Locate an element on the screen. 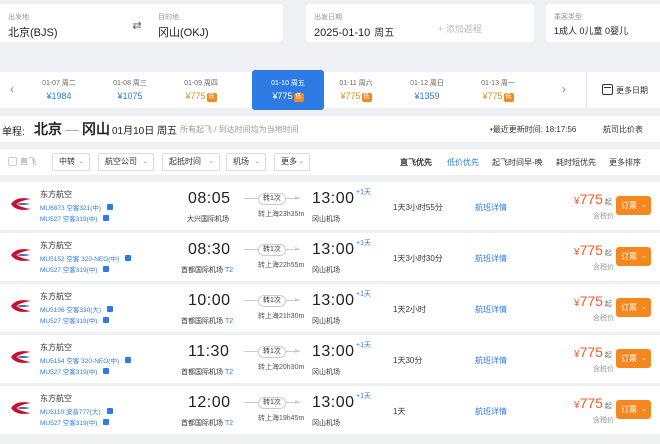  flight-leg-1: MU5106 空客330(大) is located at coordinates (77, 309).